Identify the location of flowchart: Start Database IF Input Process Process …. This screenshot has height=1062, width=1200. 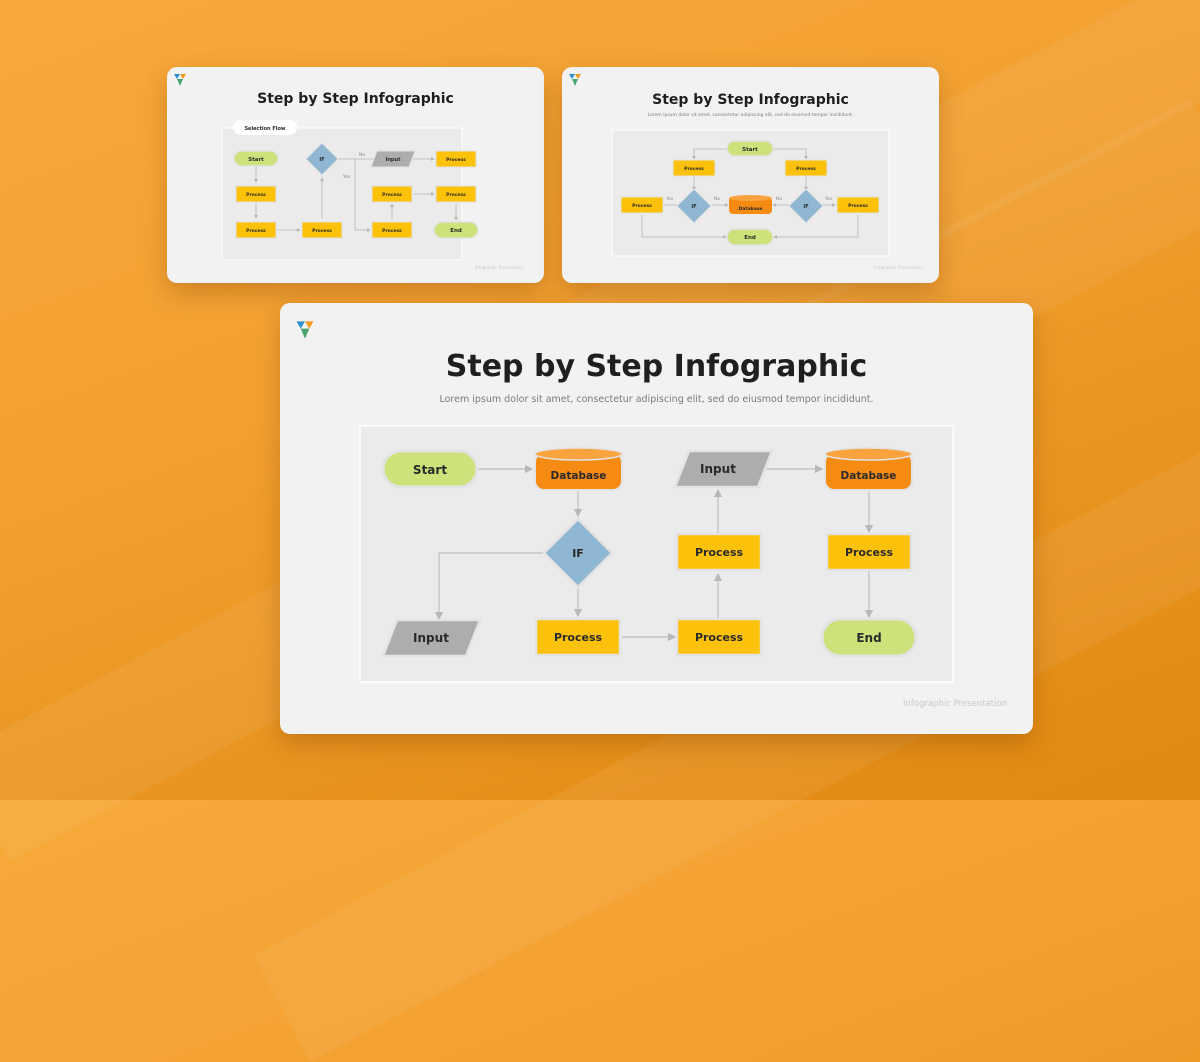
(656, 554).